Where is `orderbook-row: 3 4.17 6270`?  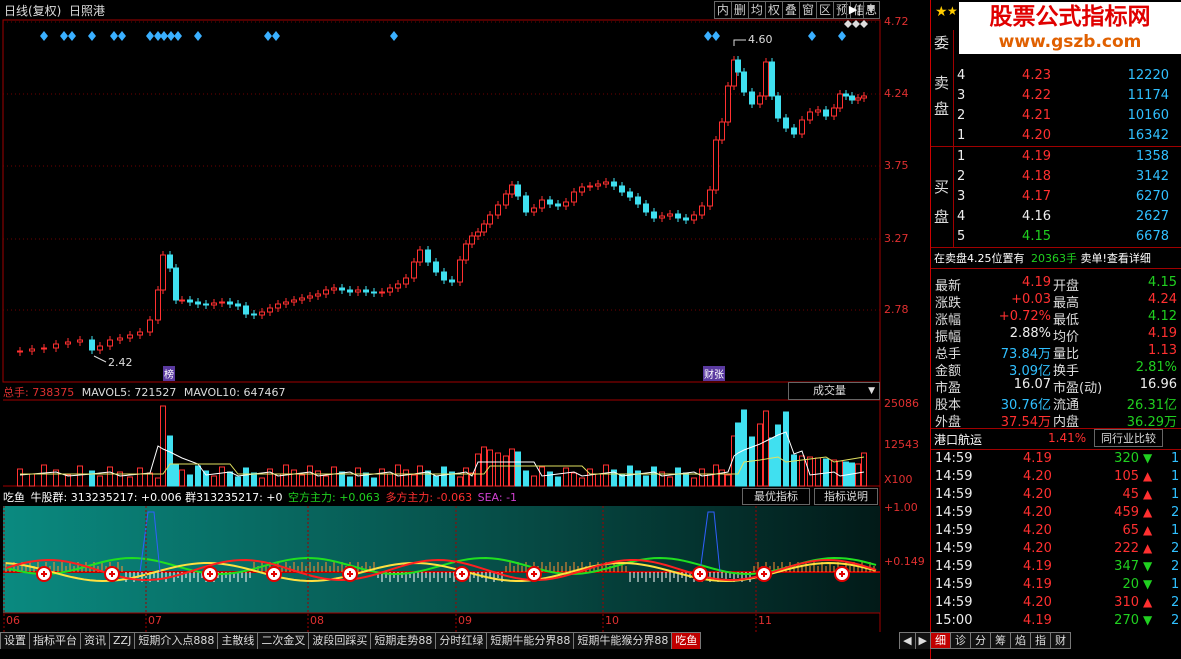
orderbook-row: 3 4.17 6270 is located at coordinates (1056, 197).